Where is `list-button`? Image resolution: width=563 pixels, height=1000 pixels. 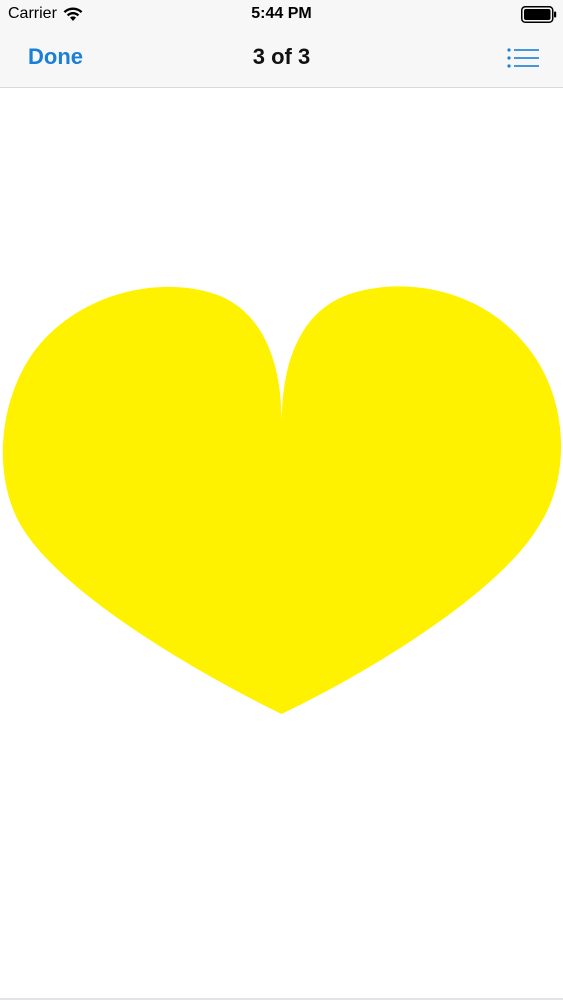
list-button is located at coordinates (523, 58).